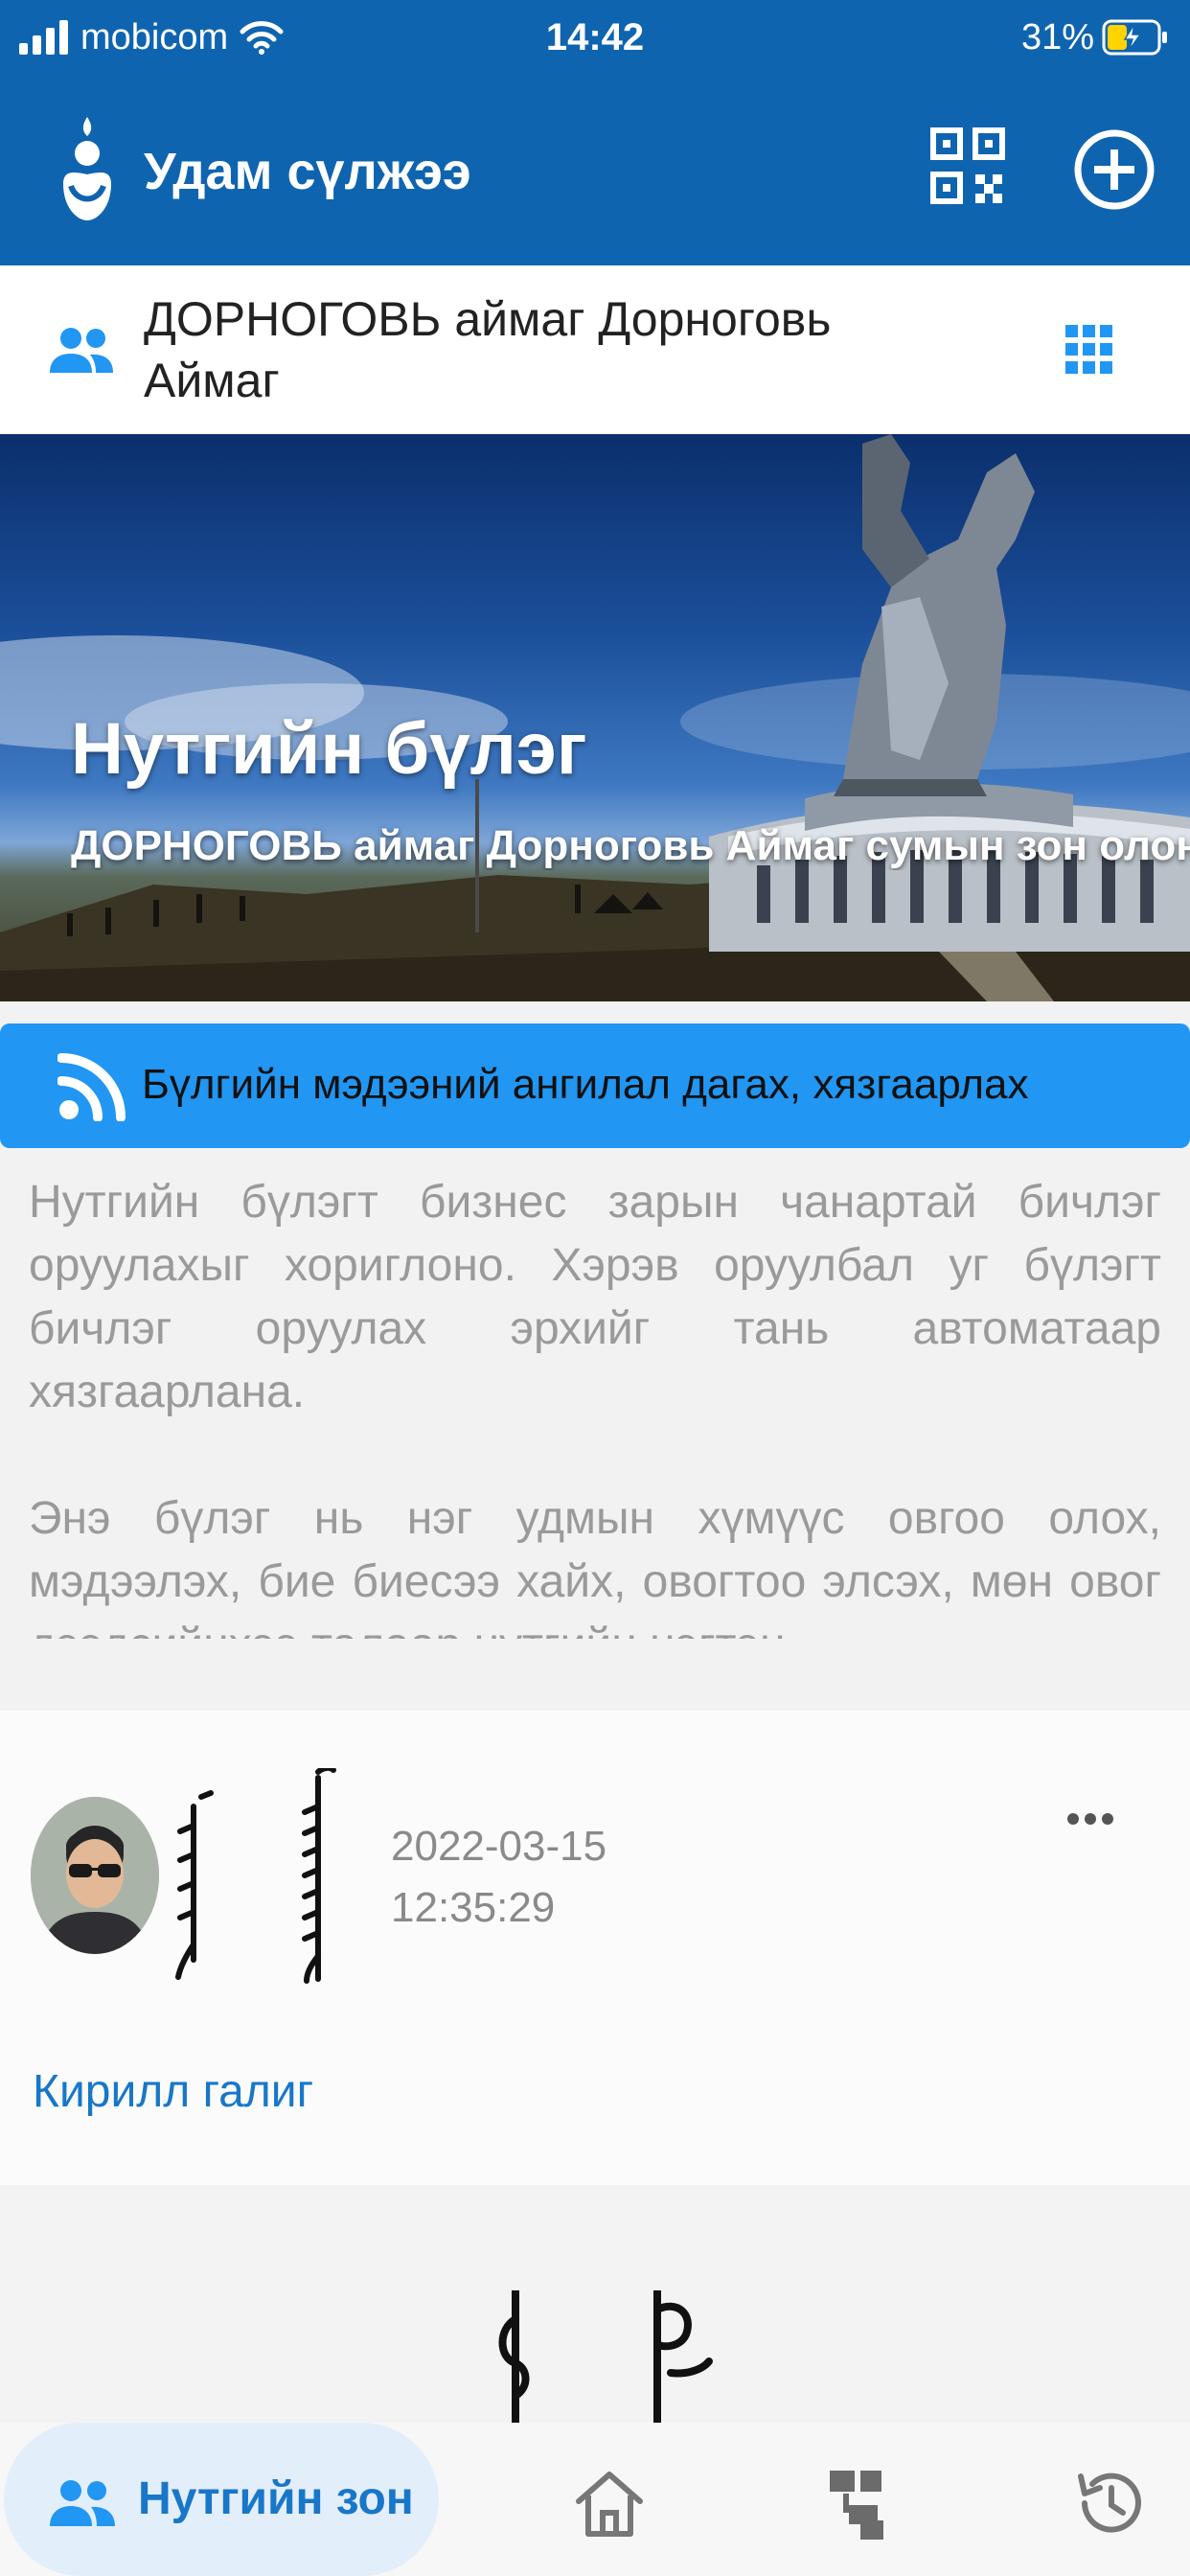 This screenshot has width=1190, height=2576. What do you see at coordinates (595, 172) in the screenshot?
I see `app-bar: Удам сүлжээ` at bounding box center [595, 172].